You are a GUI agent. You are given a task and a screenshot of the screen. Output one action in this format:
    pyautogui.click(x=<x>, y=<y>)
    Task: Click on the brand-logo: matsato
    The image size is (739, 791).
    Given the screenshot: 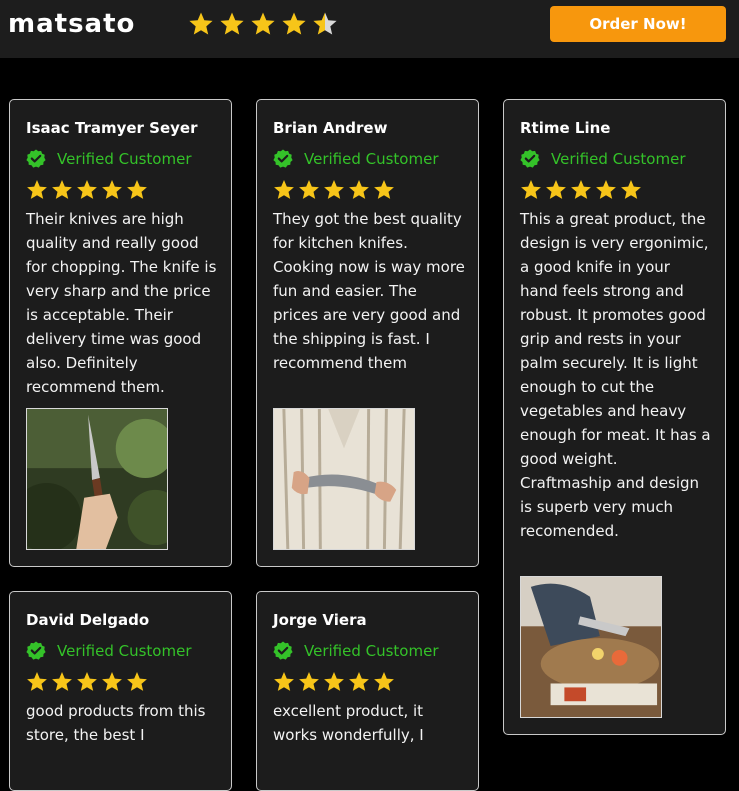 What is the action you would take?
    pyautogui.click(x=71, y=24)
    